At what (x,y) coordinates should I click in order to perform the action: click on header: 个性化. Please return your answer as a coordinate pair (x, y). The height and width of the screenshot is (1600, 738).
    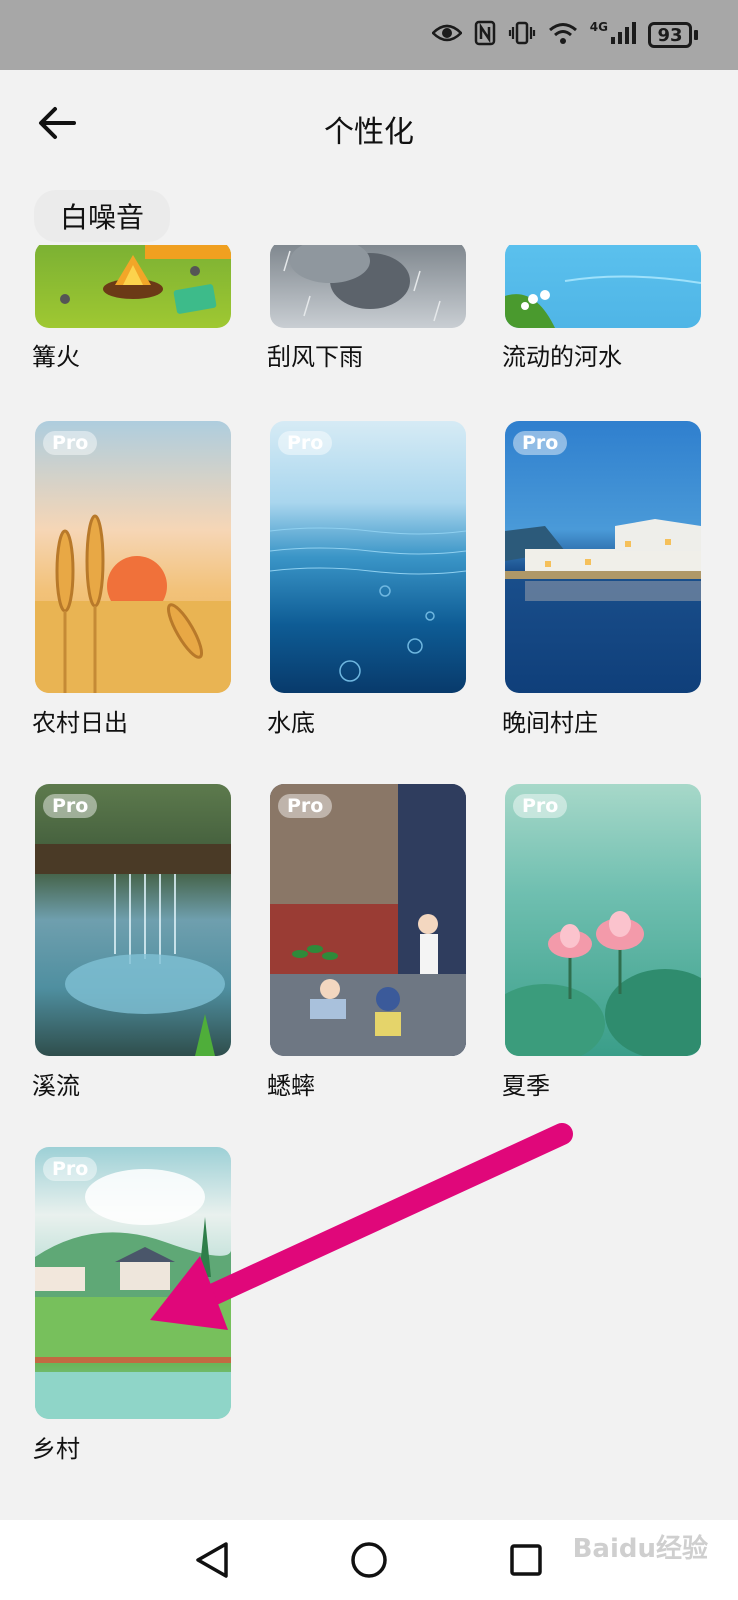
    Looking at the image, I should click on (369, 125).